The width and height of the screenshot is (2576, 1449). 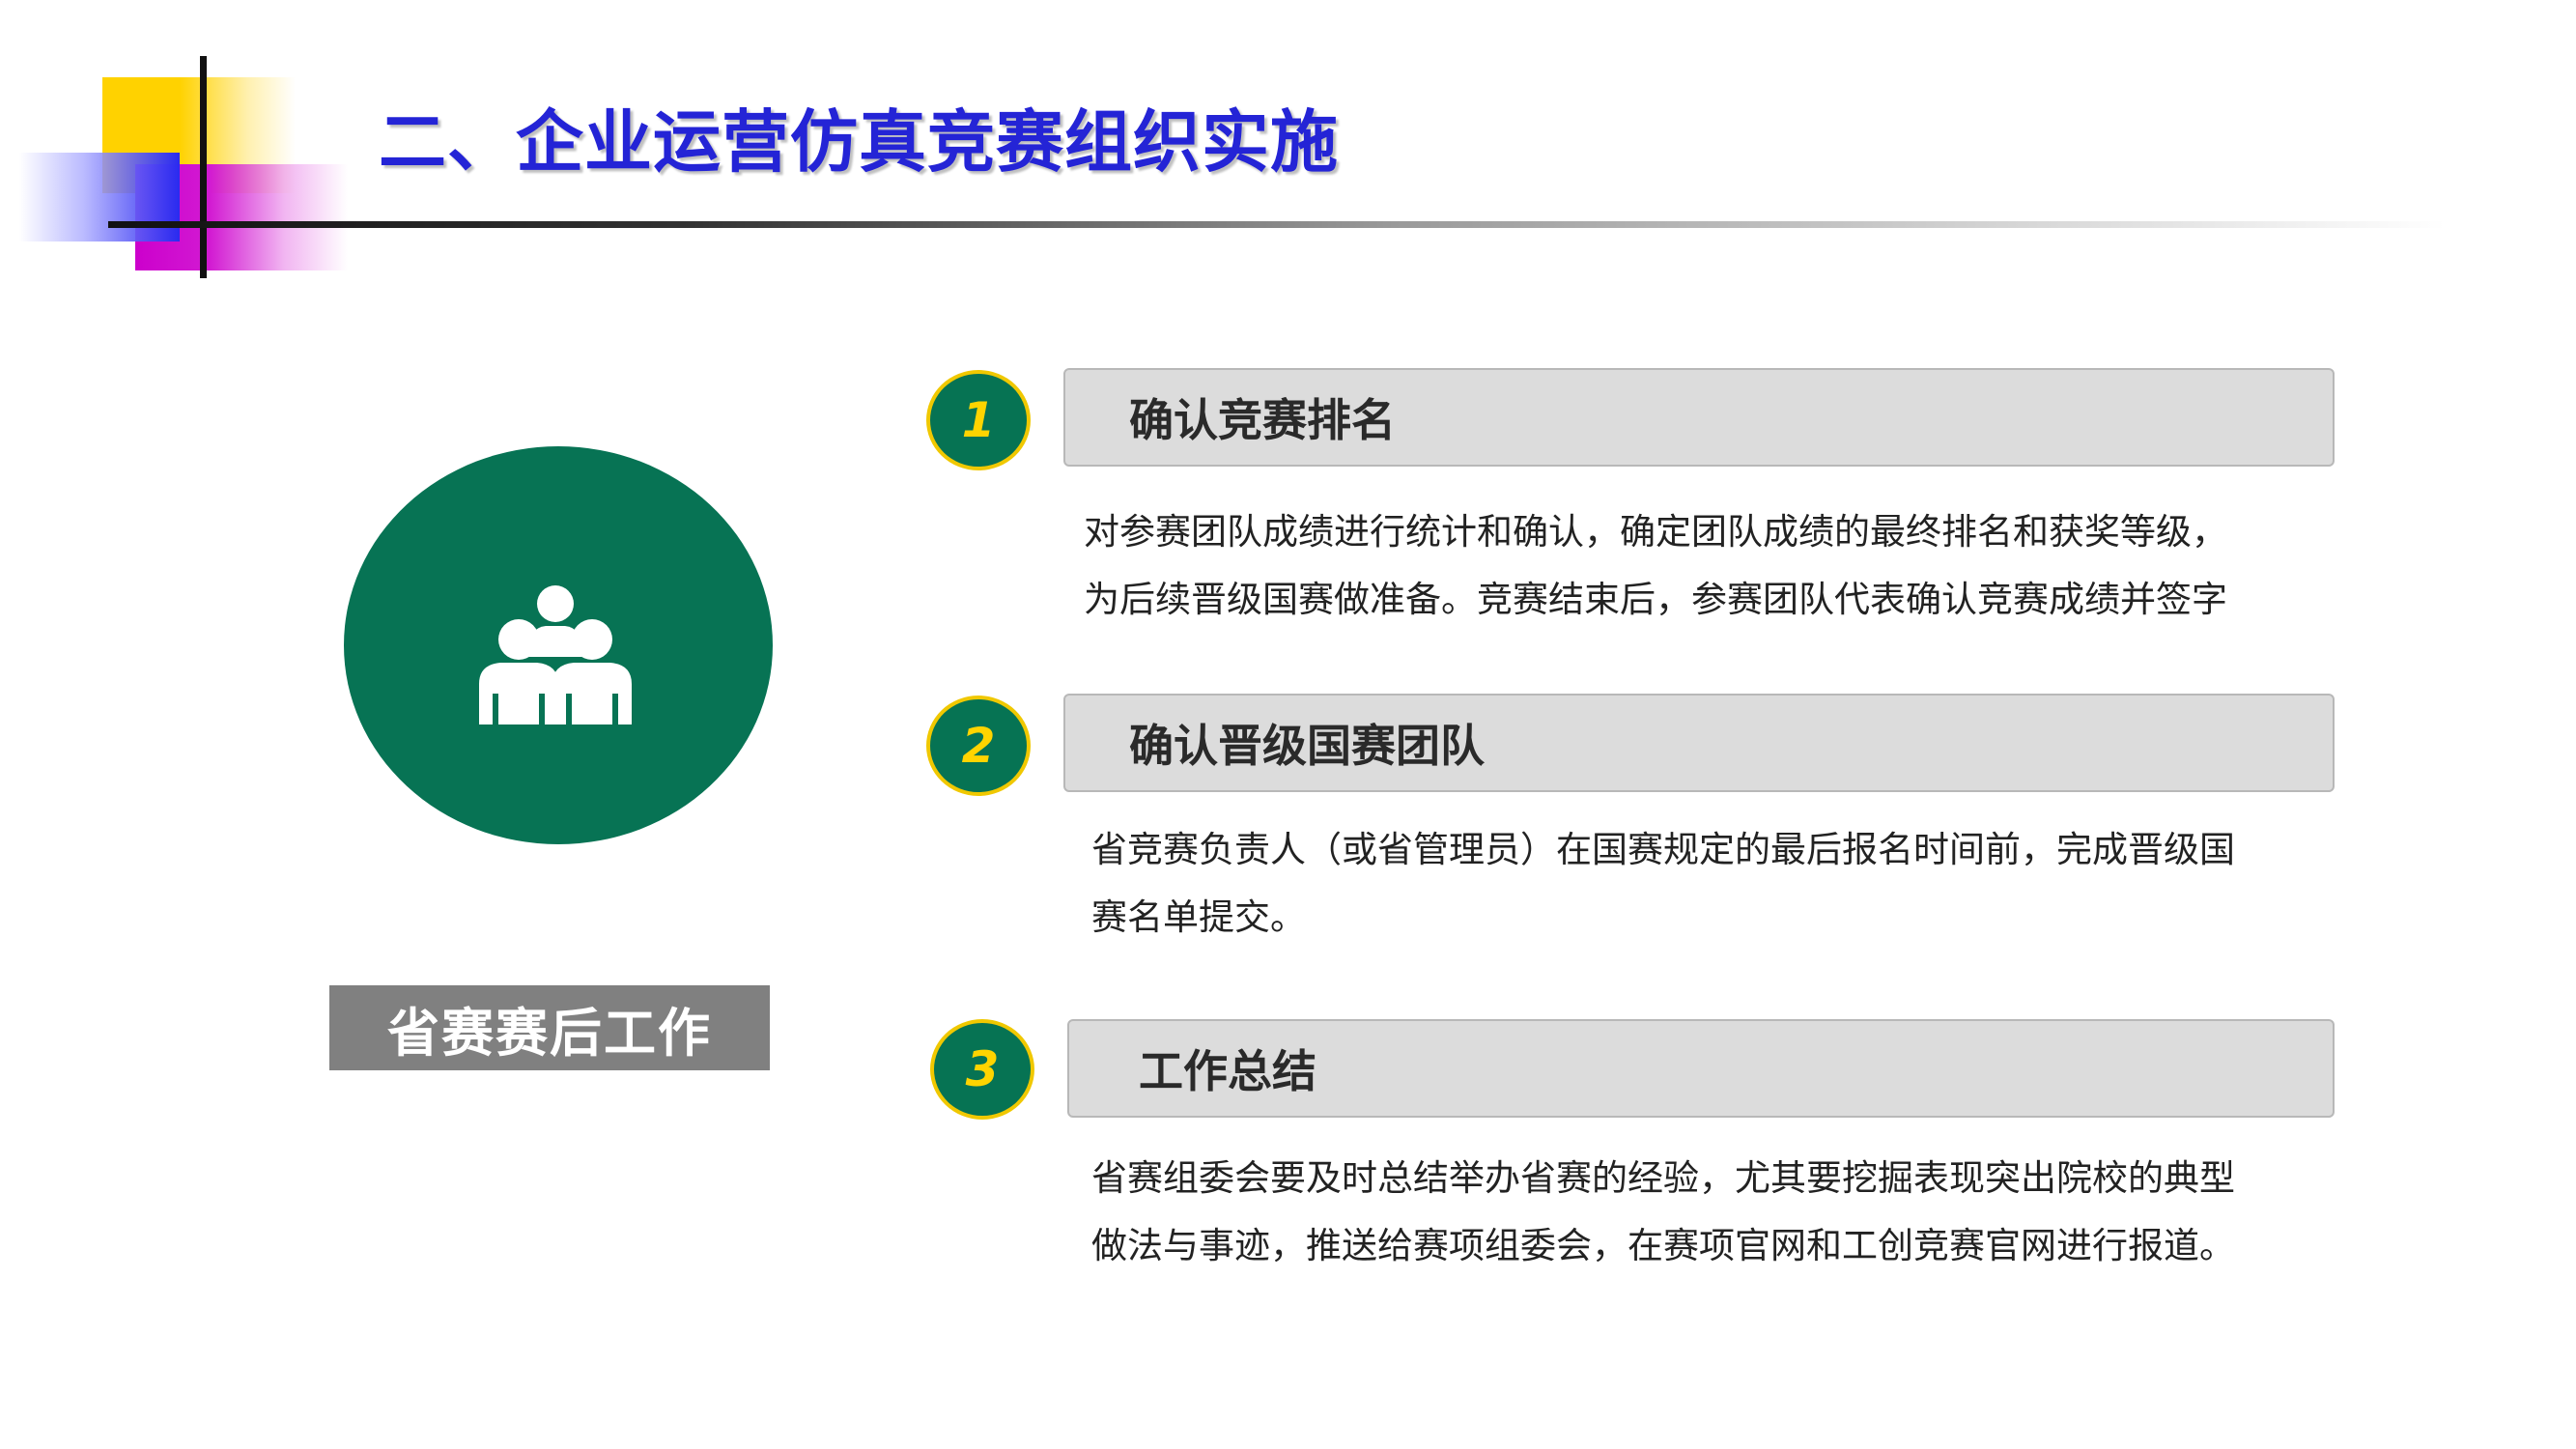 I want to click on left-label-box: 省赛赛后工作, so click(x=549, y=1027).